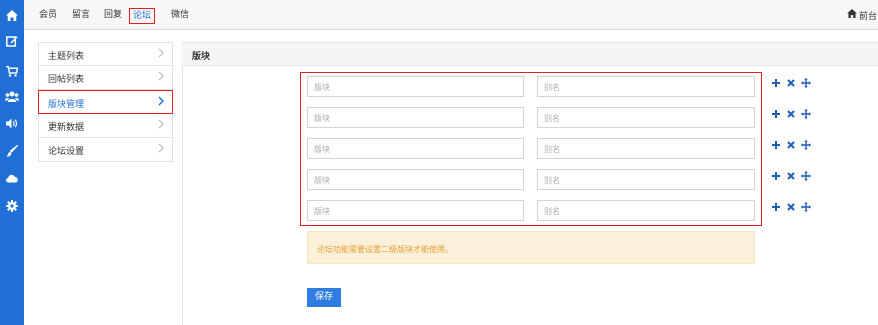  I want to click on subnav-item-label: 论坛设置, so click(66, 152).